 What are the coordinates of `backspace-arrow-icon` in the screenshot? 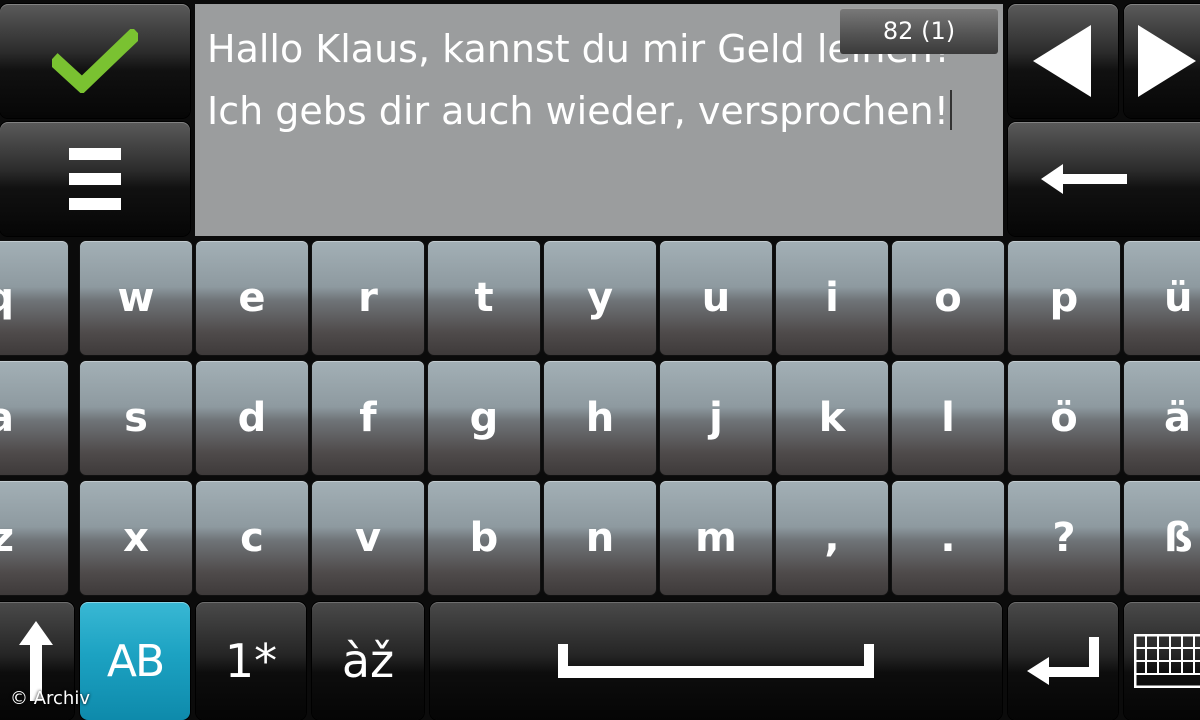 It's located at (1084, 179).